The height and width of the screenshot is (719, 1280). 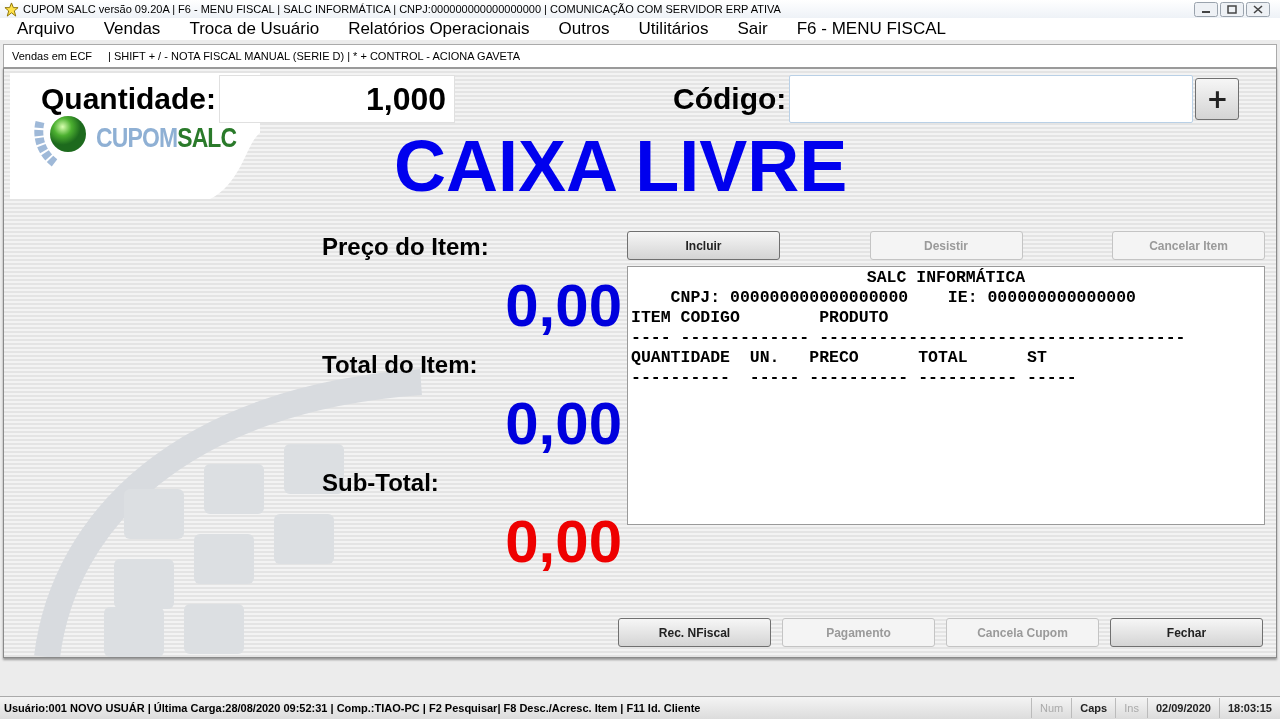 I want to click on menu-item: F6 - MENU FISCAL, so click(x=871, y=29).